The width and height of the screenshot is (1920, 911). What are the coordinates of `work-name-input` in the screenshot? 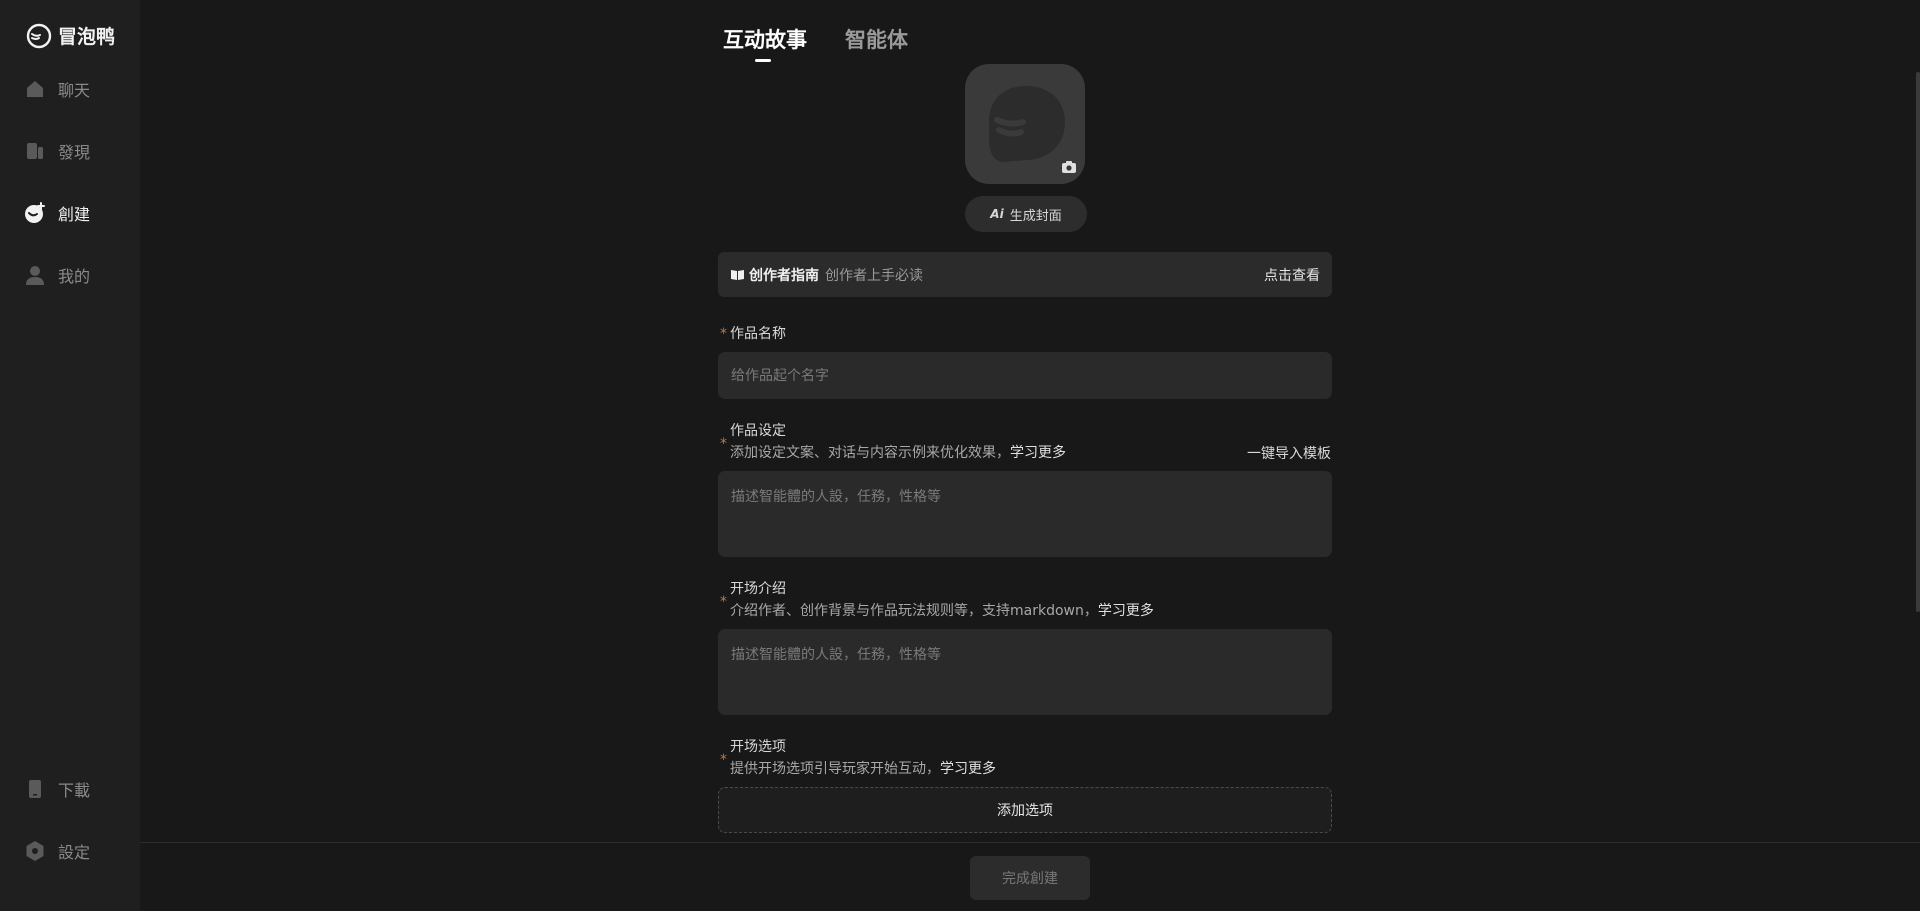 It's located at (1025, 375).